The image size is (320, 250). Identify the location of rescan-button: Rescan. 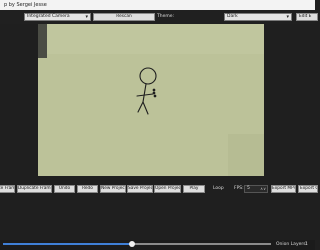
(124, 17).